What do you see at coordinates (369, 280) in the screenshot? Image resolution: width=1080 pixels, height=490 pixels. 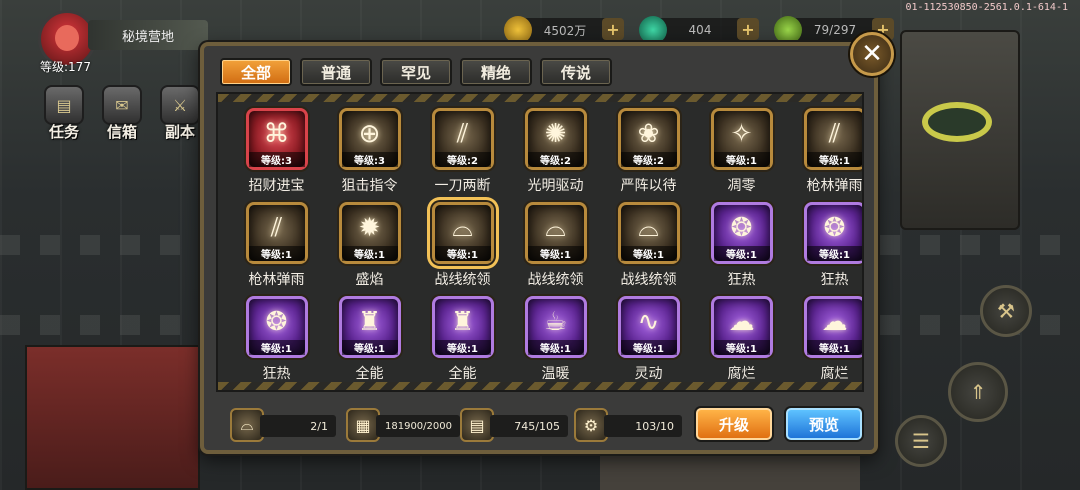 I see `skill-name: 盛焰` at bounding box center [369, 280].